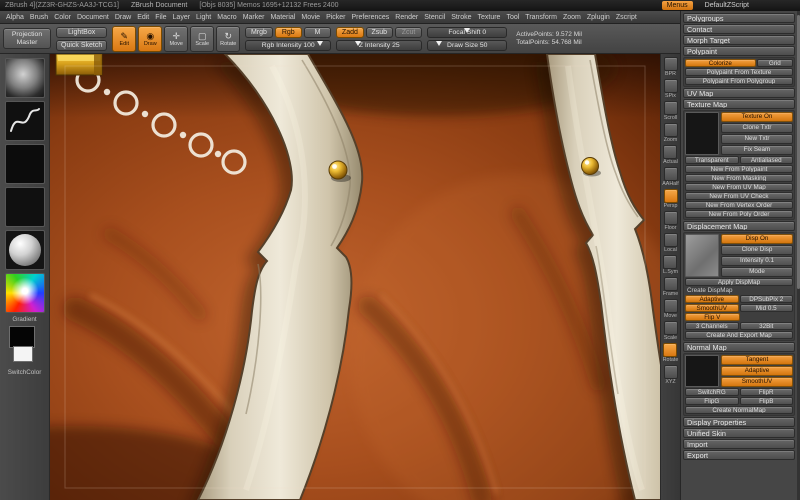 The image size is (800, 500). What do you see at coordinates (467, 32) in the screenshot?
I see `focal-shift-slider: Focal Shift 0` at bounding box center [467, 32].